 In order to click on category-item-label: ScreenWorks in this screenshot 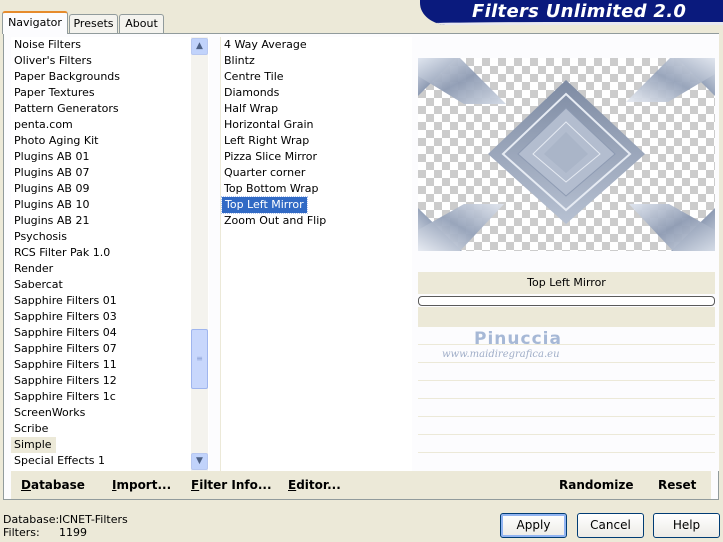, I will do `click(50, 412)`.